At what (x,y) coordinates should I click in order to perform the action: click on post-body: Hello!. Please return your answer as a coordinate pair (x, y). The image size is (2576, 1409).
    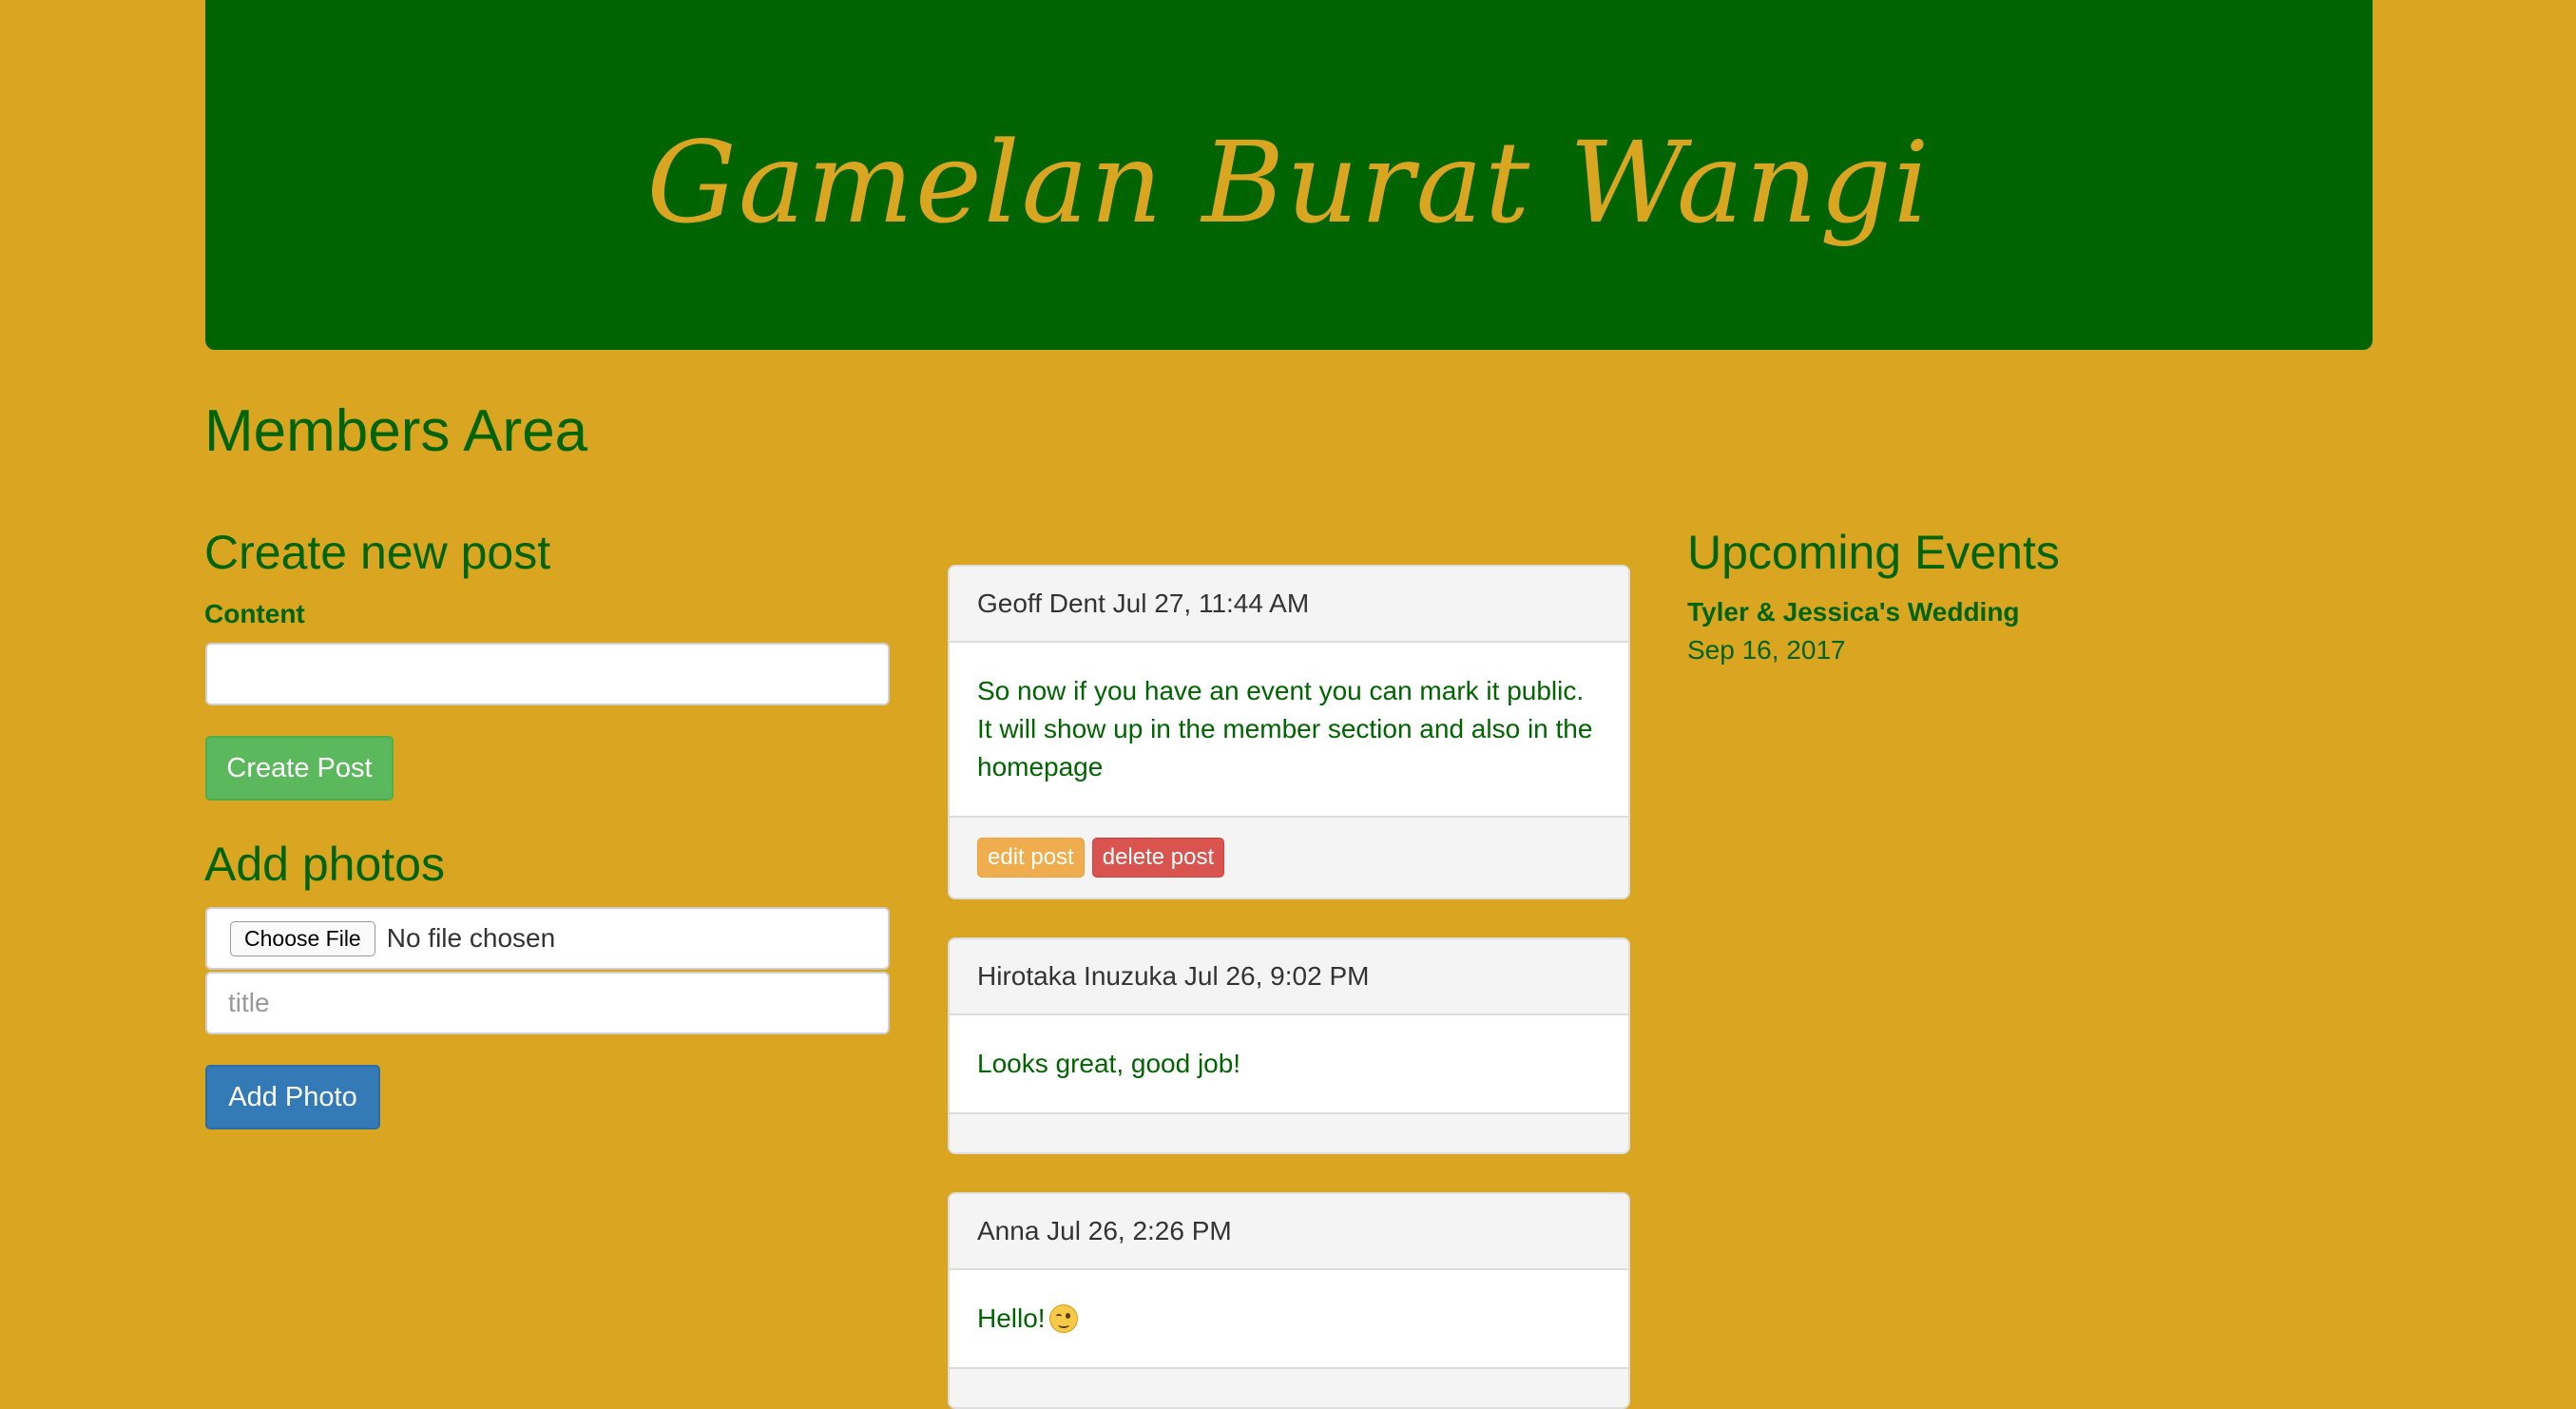
    Looking at the image, I should click on (1289, 1319).